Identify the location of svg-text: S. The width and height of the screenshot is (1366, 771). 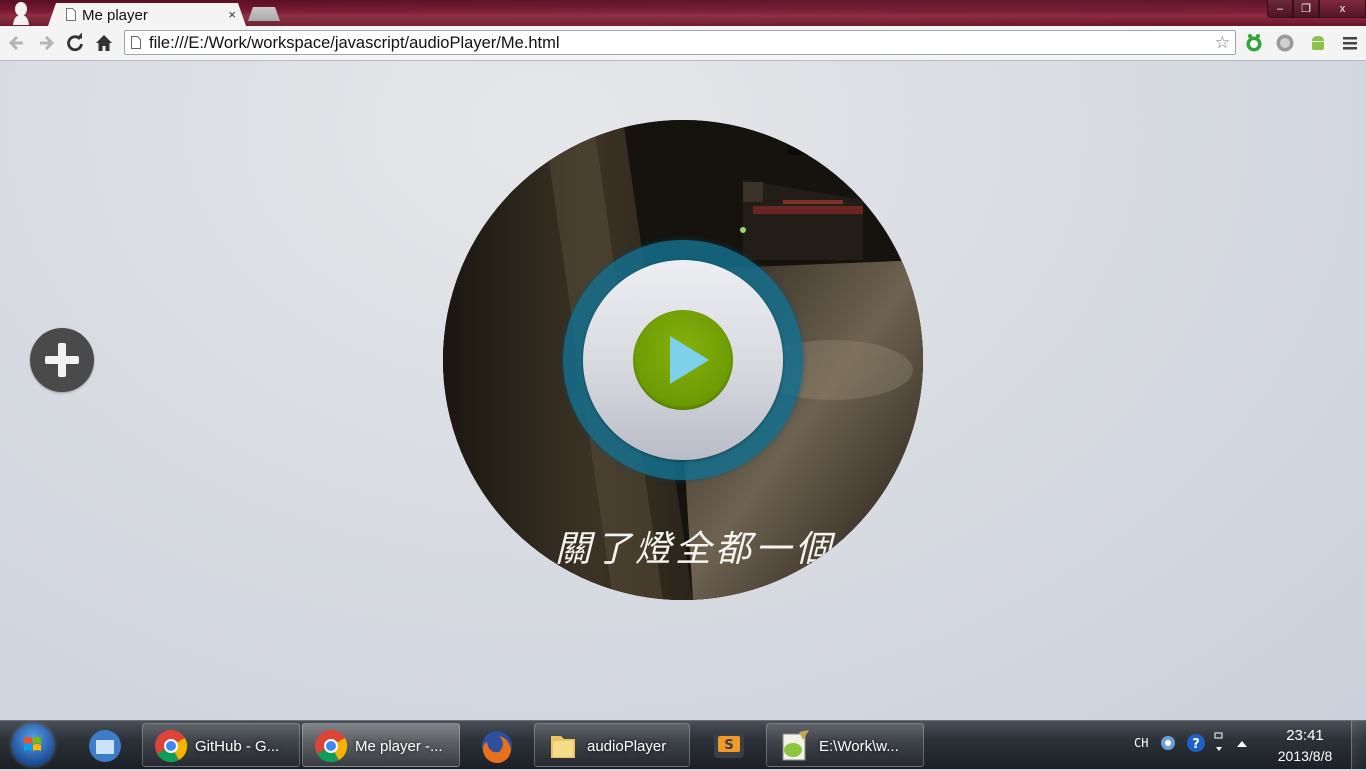
(728, 745).